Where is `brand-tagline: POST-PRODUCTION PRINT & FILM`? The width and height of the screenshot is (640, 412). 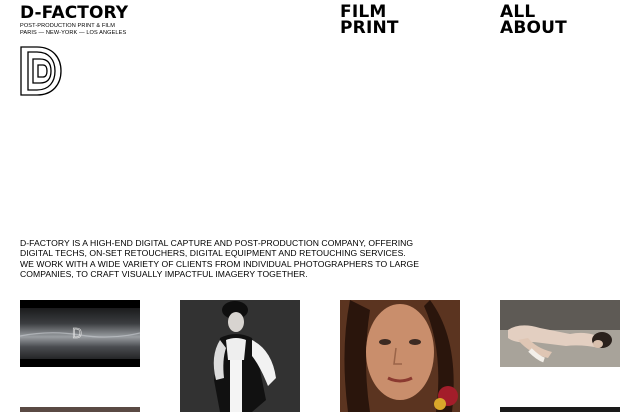
brand-tagline: POST-PRODUCTION PRINT & FILM is located at coordinates (68, 26).